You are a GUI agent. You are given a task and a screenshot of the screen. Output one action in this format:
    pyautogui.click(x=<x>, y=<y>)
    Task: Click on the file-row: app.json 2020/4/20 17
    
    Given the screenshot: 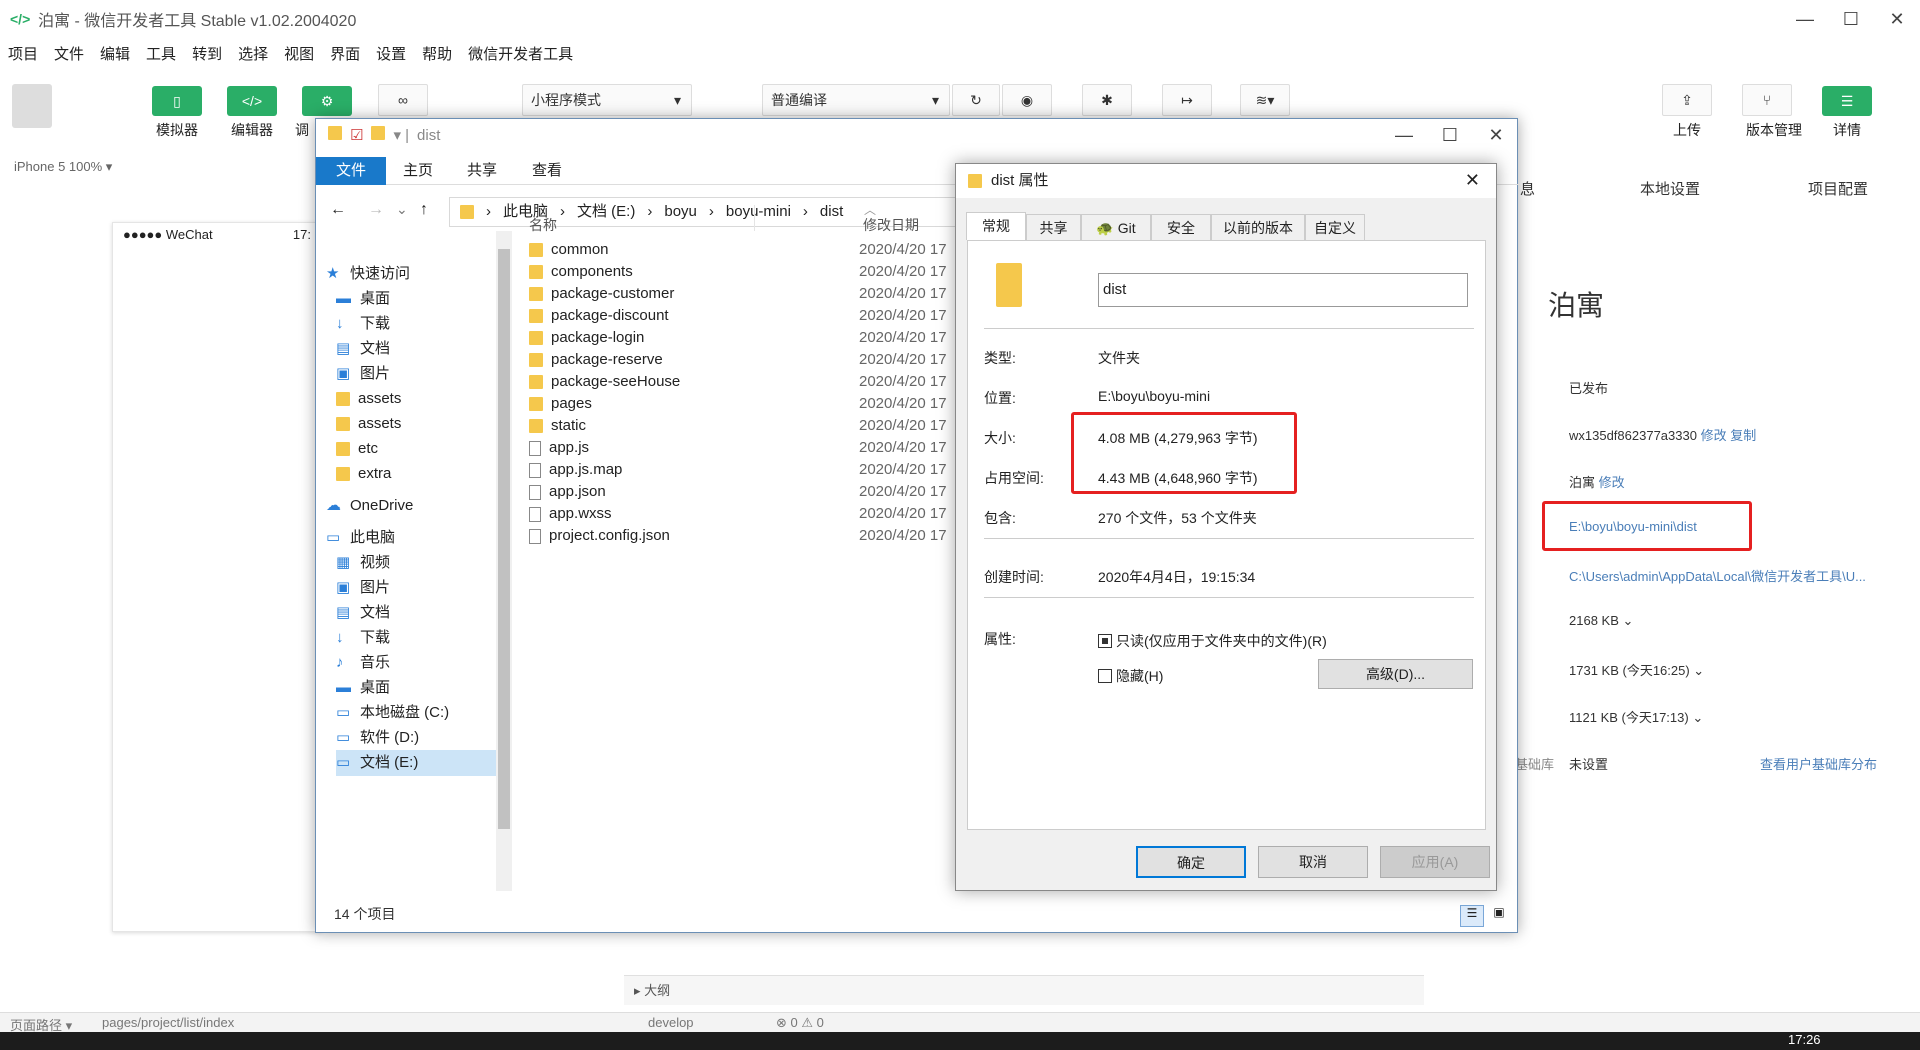 What is the action you would take?
    pyautogui.click(x=779, y=492)
    